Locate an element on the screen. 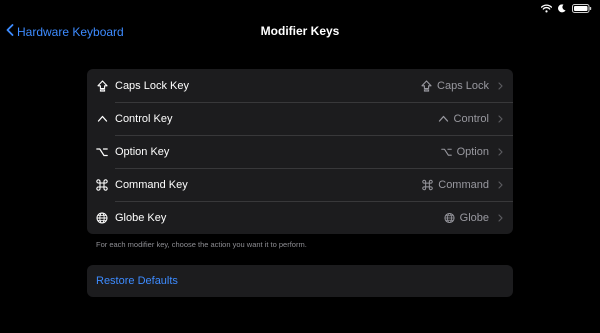 This screenshot has width=600, height=333. row-label: Option Key is located at coordinates (142, 151).